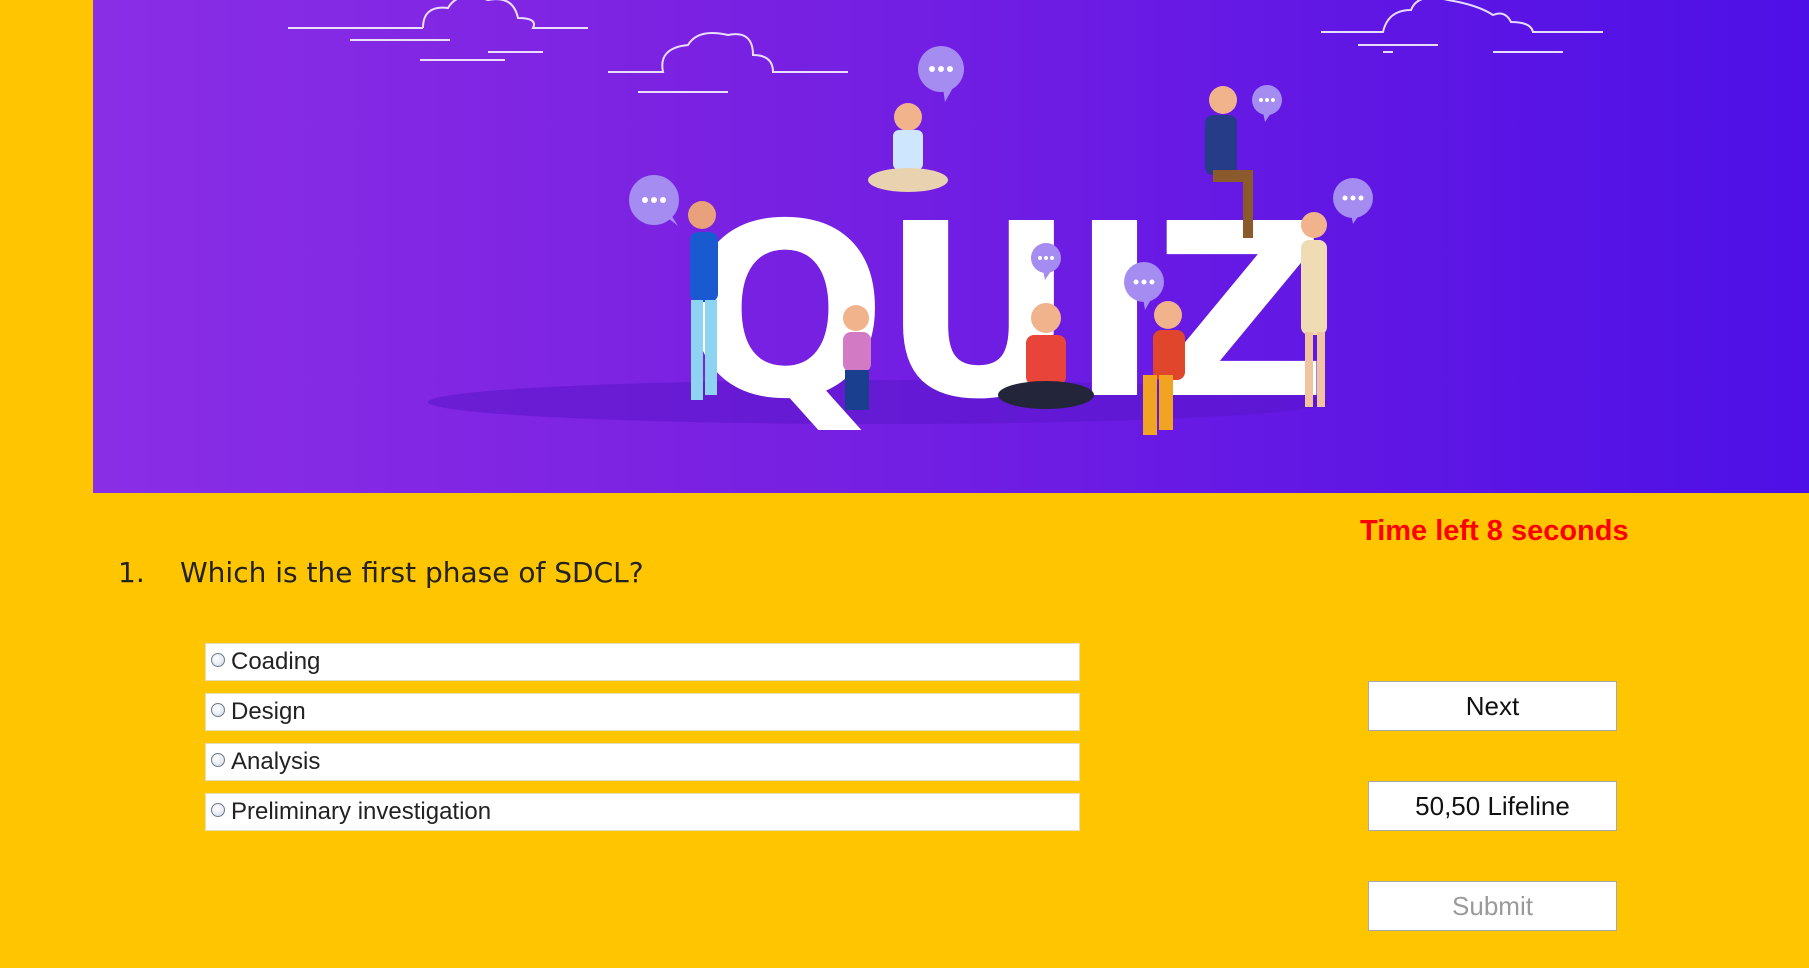 The width and height of the screenshot is (1809, 968). What do you see at coordinates (642, 812) in the screenshot?
I see `option-preliminary-investigation: Preliminary investigation` at bounding box center [642, 812].